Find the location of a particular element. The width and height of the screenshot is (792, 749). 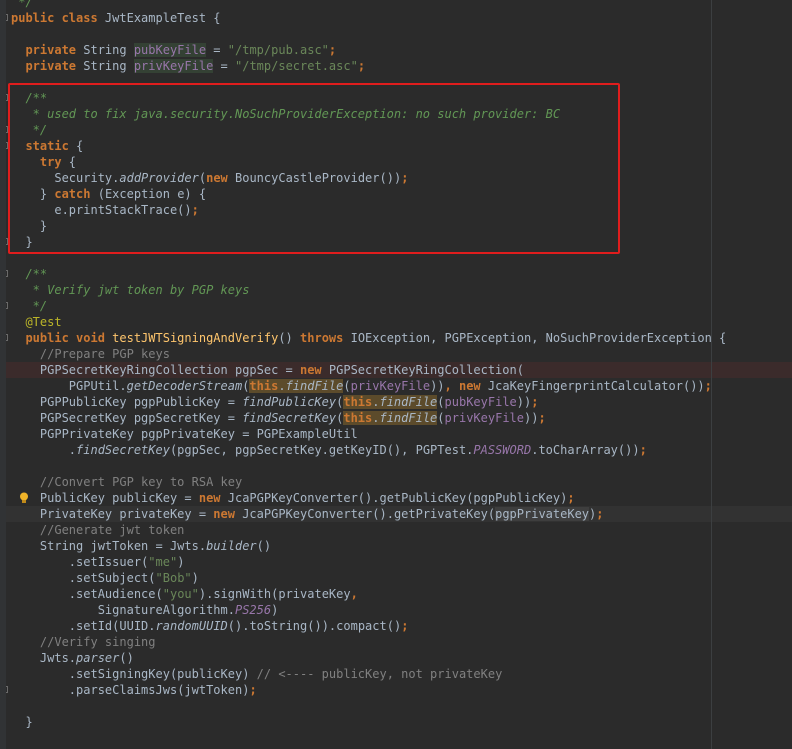

code-line: public class JwtExampleTest { is located at coordinates (396, 18).